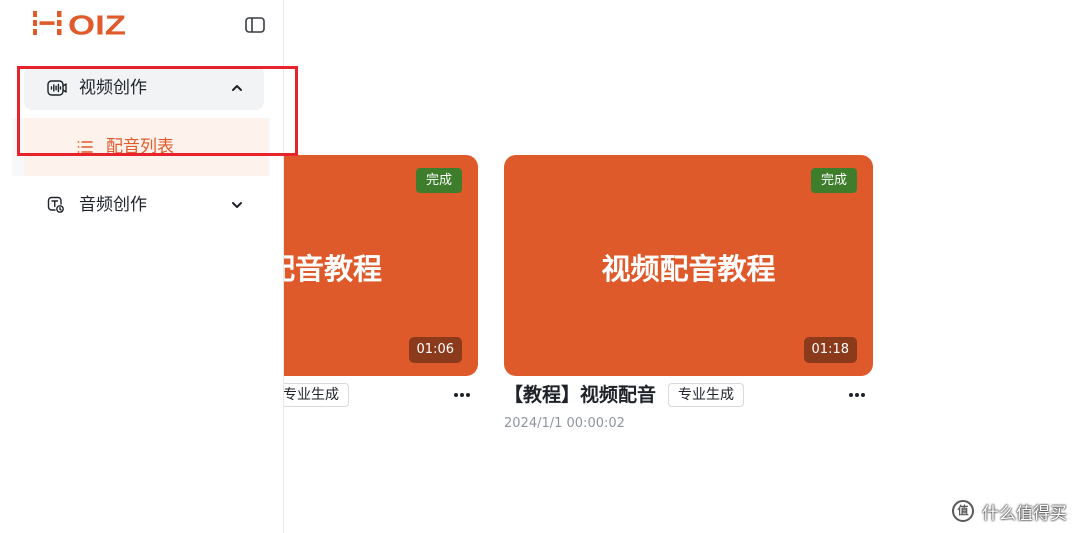 This screenshot has width=1080, height=533. What do you see at coordinates (85, 147) in the screenshot?
I see `list-icon` at bounding box center [85, 147].